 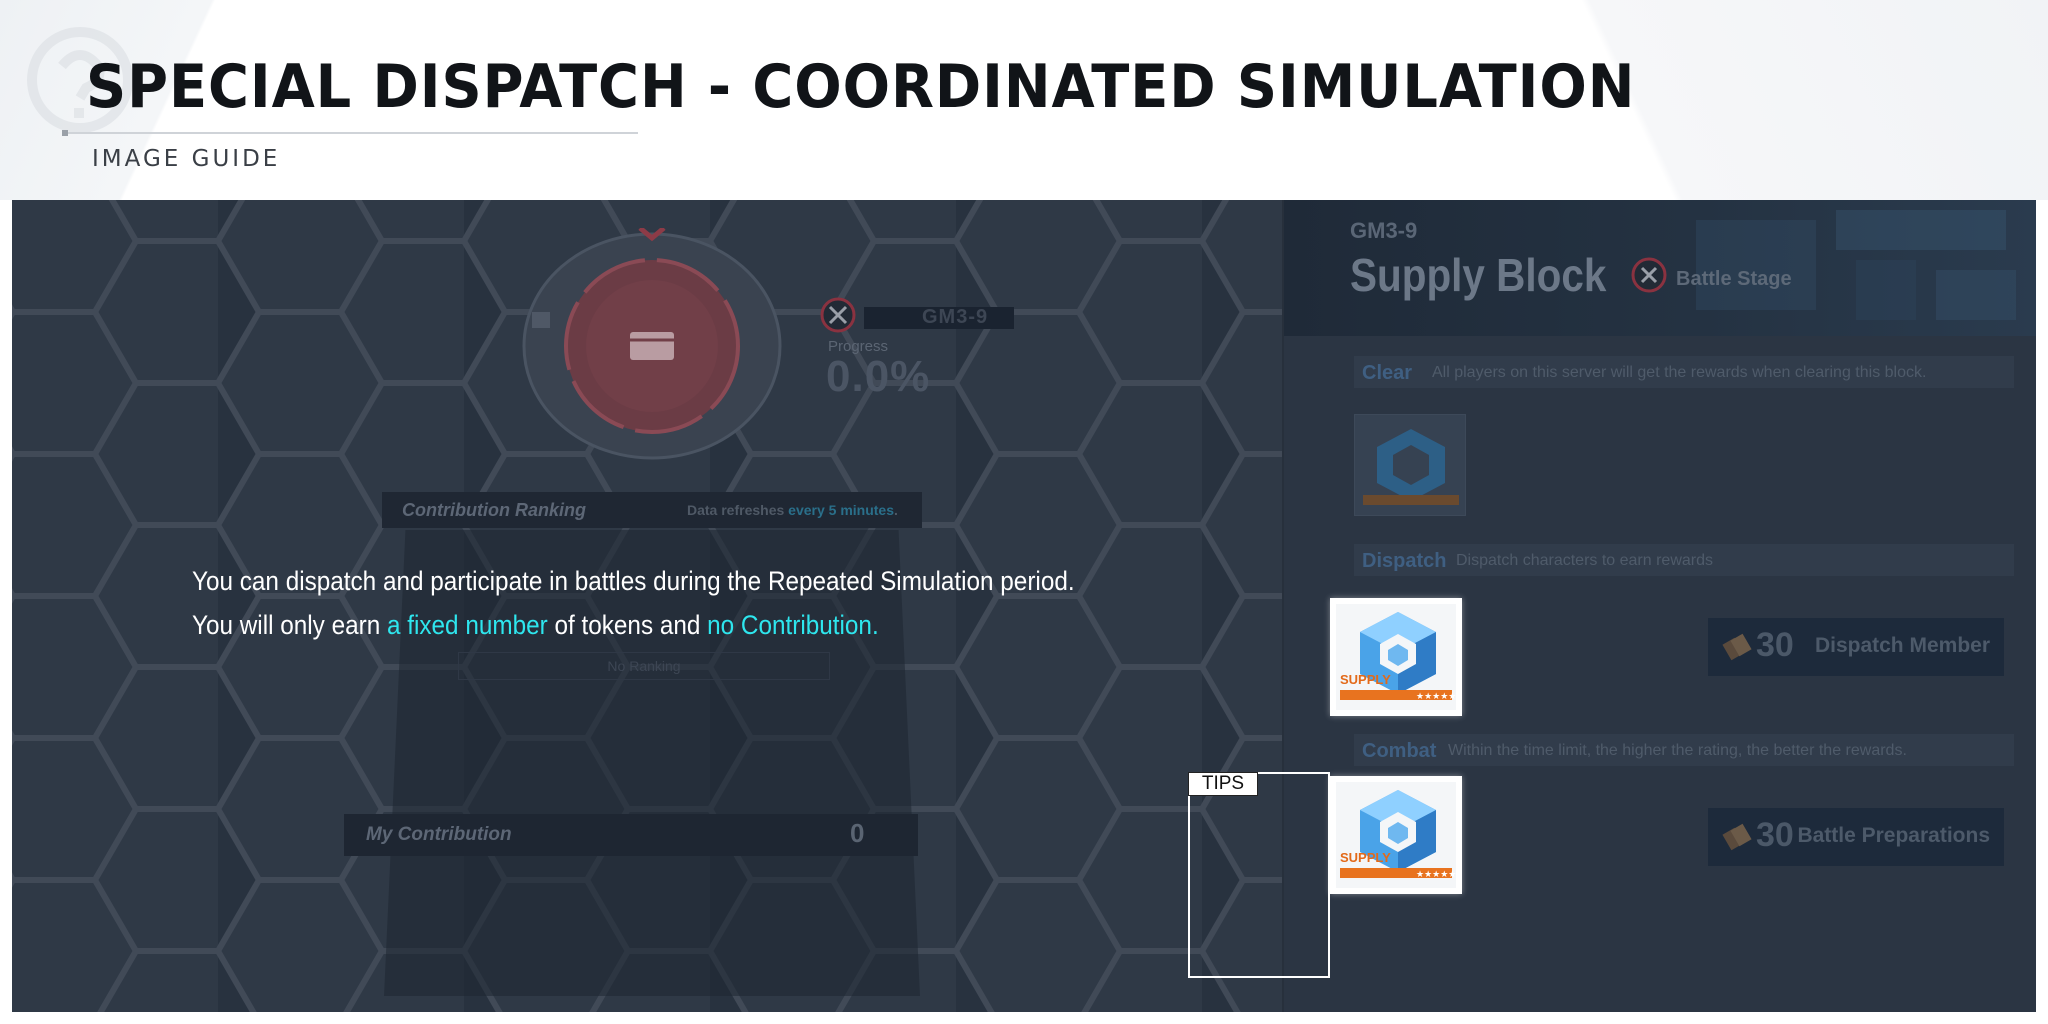 What do you see at coordinates (1649, 275) in the screenshot?
I see `battle-stage-type-icon` at bounding box center [1649, 275].